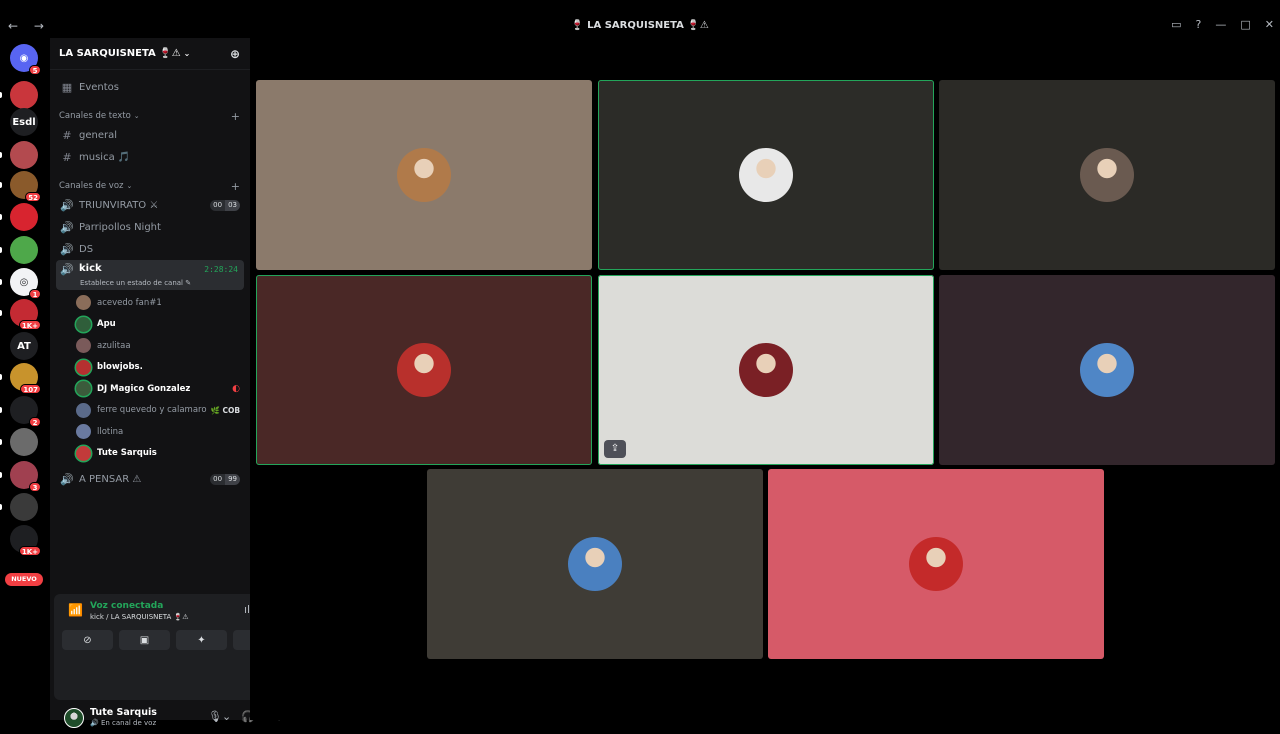  Describe the element at coordinates (33, 197) in the screenshot. I see `notification-badge: 52` at that location.